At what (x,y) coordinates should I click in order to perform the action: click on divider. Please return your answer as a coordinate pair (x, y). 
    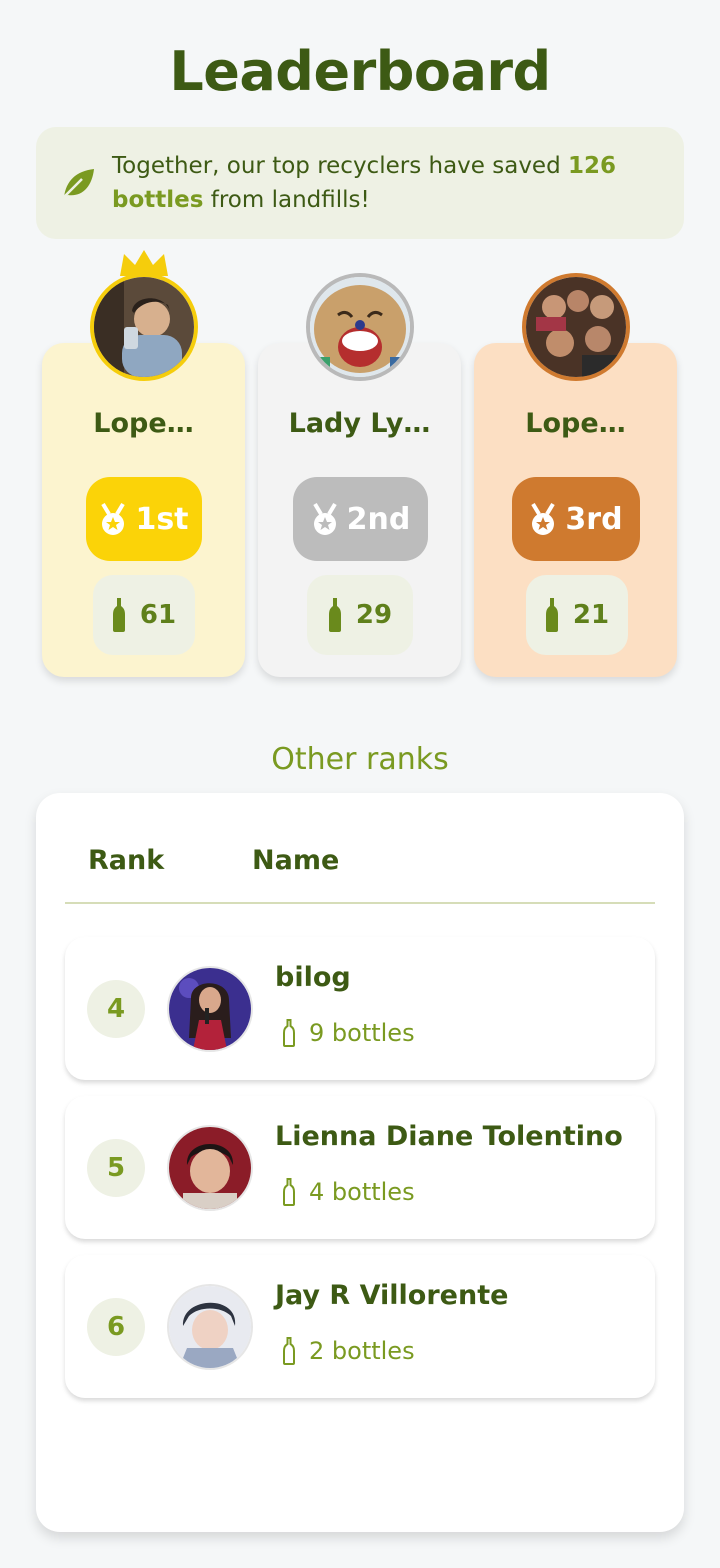
    Looking at the image, I should click on (360, 903).